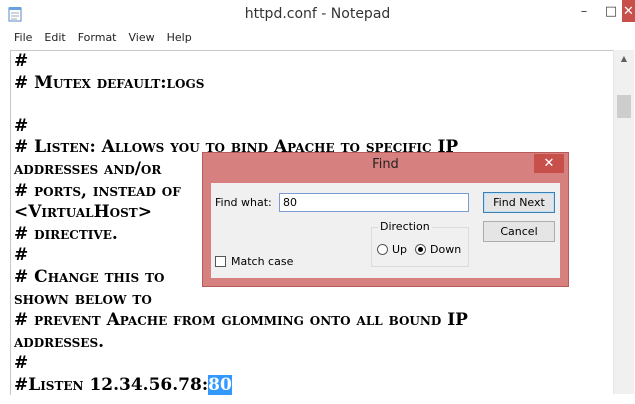  What do you see at coordinates (262, 261) in the screenshot?
I see `match-case-label: Match case` at bounding box center [262, 261].